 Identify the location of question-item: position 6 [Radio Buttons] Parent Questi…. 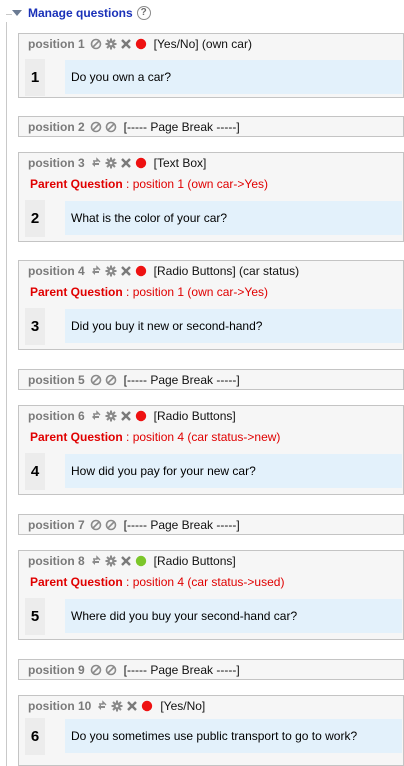
(211, 450).